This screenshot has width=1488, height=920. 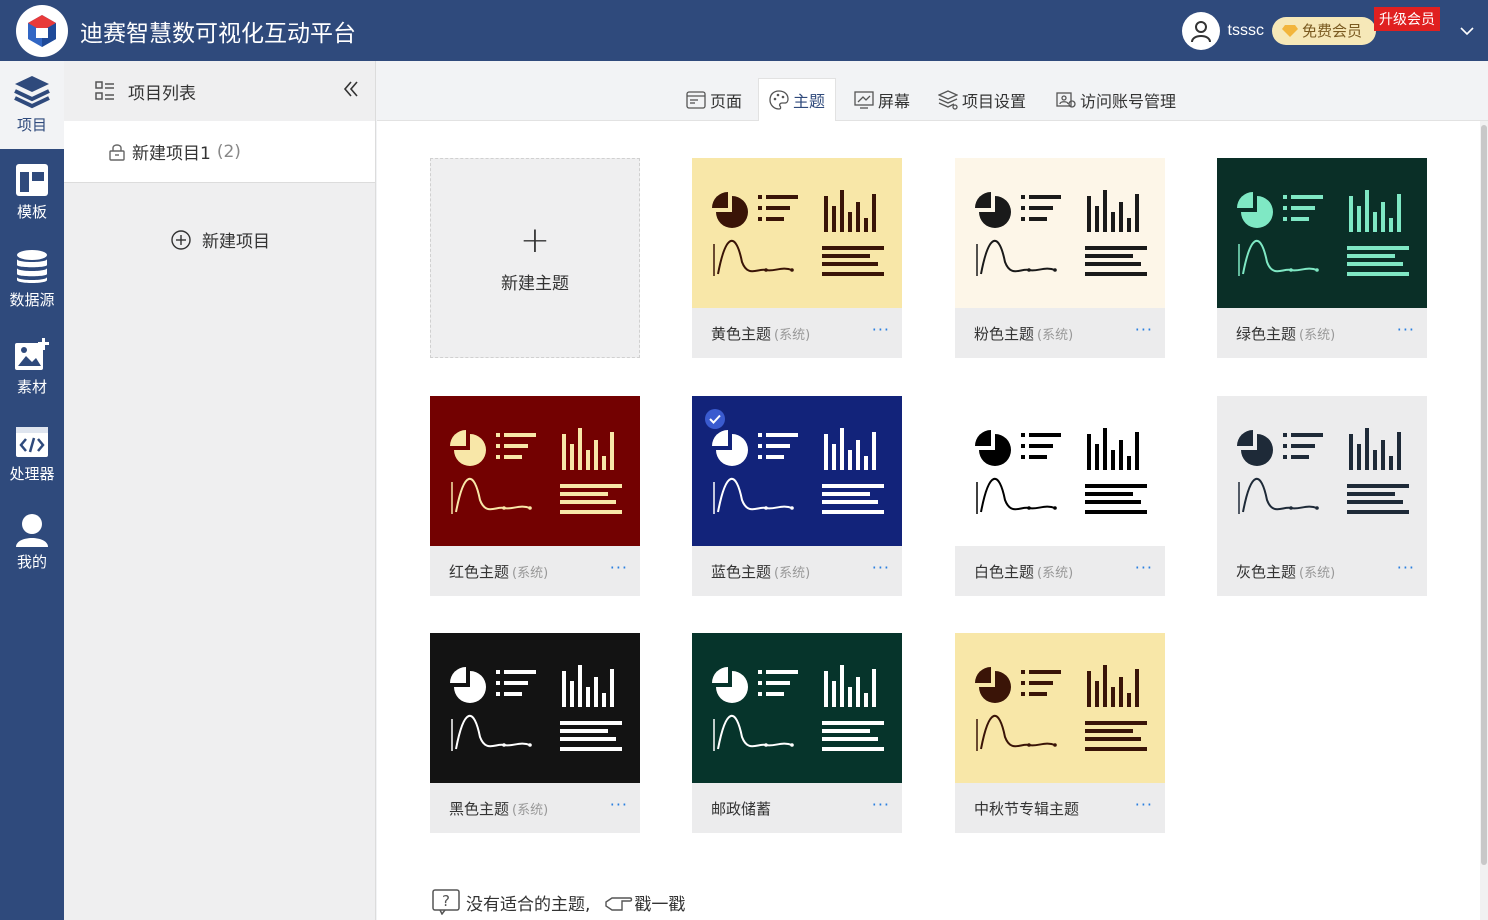 I want to click on member-badge: 免费会员, so click(x=1323, y=30).